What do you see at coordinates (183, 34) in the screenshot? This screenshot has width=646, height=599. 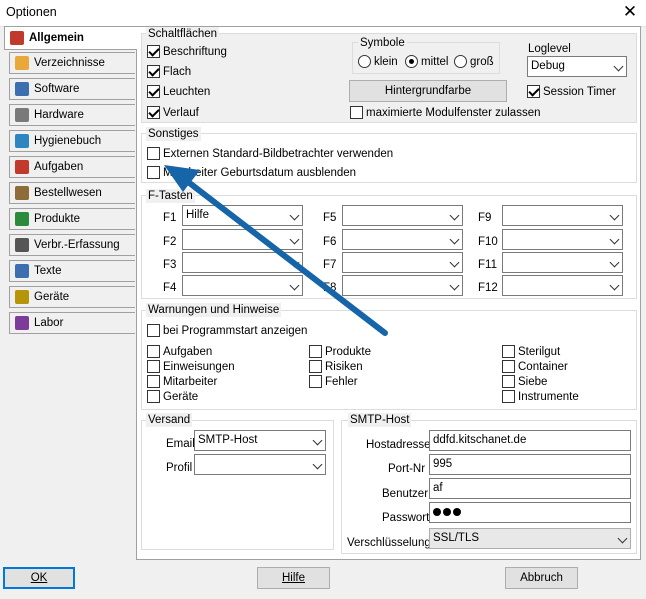 I see `schaltflaechen-title: Schaltflächen` at bounding box center [183, 34].